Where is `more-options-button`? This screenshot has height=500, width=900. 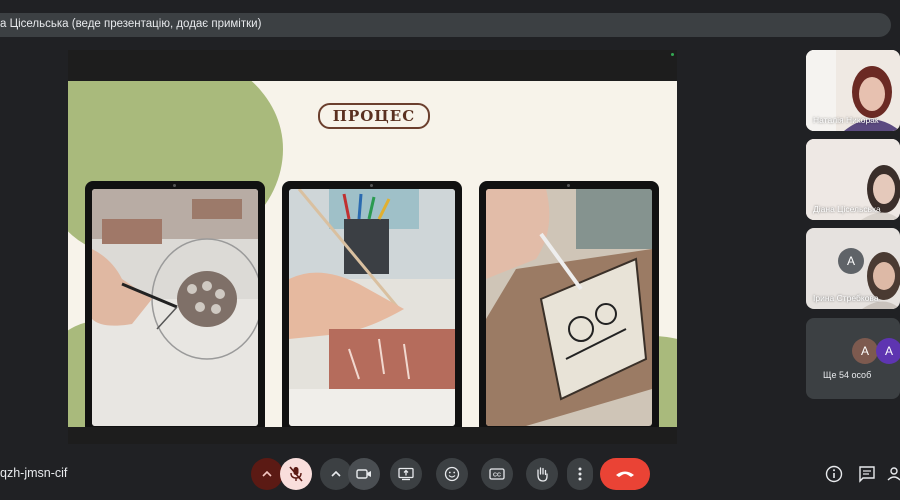
more-options-button is located at coordinates (580, 474).